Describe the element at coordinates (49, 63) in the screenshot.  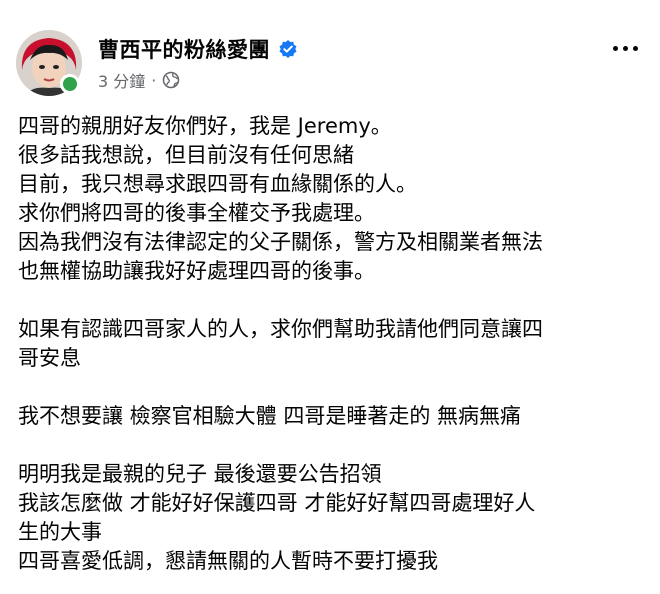
I see `avatar` at that location.